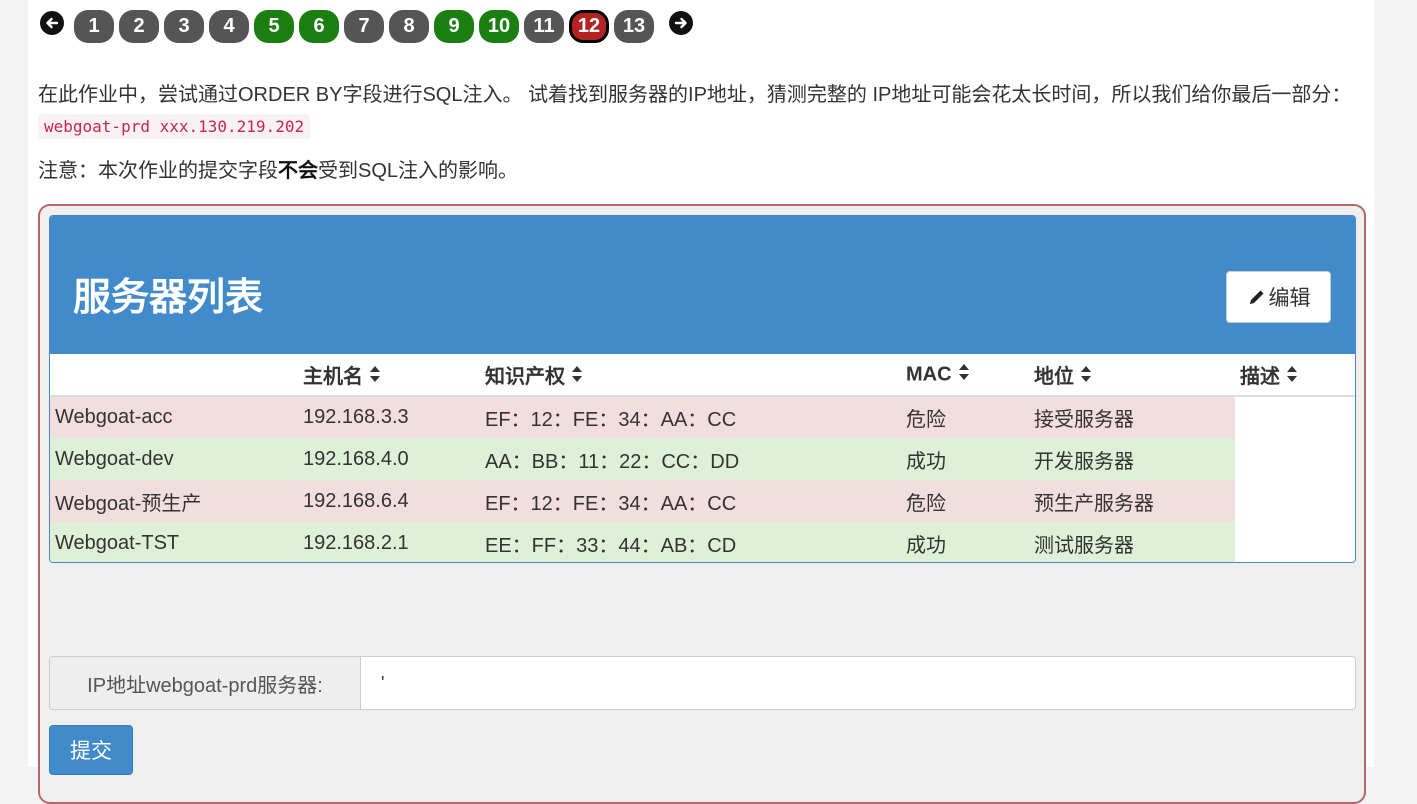 The image size is (1417, 804). Describe the element at coordinates (389, 501) in the screenshot. I see `cell-ip: 192.168.6.4` at that location.